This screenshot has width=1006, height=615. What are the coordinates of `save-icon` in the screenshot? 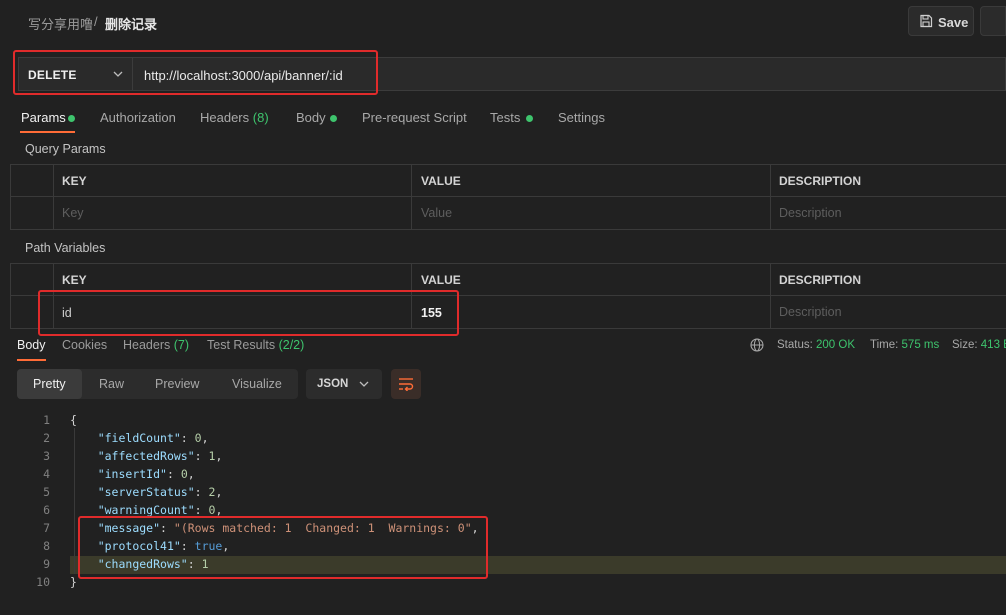 It's located at (926, 21).